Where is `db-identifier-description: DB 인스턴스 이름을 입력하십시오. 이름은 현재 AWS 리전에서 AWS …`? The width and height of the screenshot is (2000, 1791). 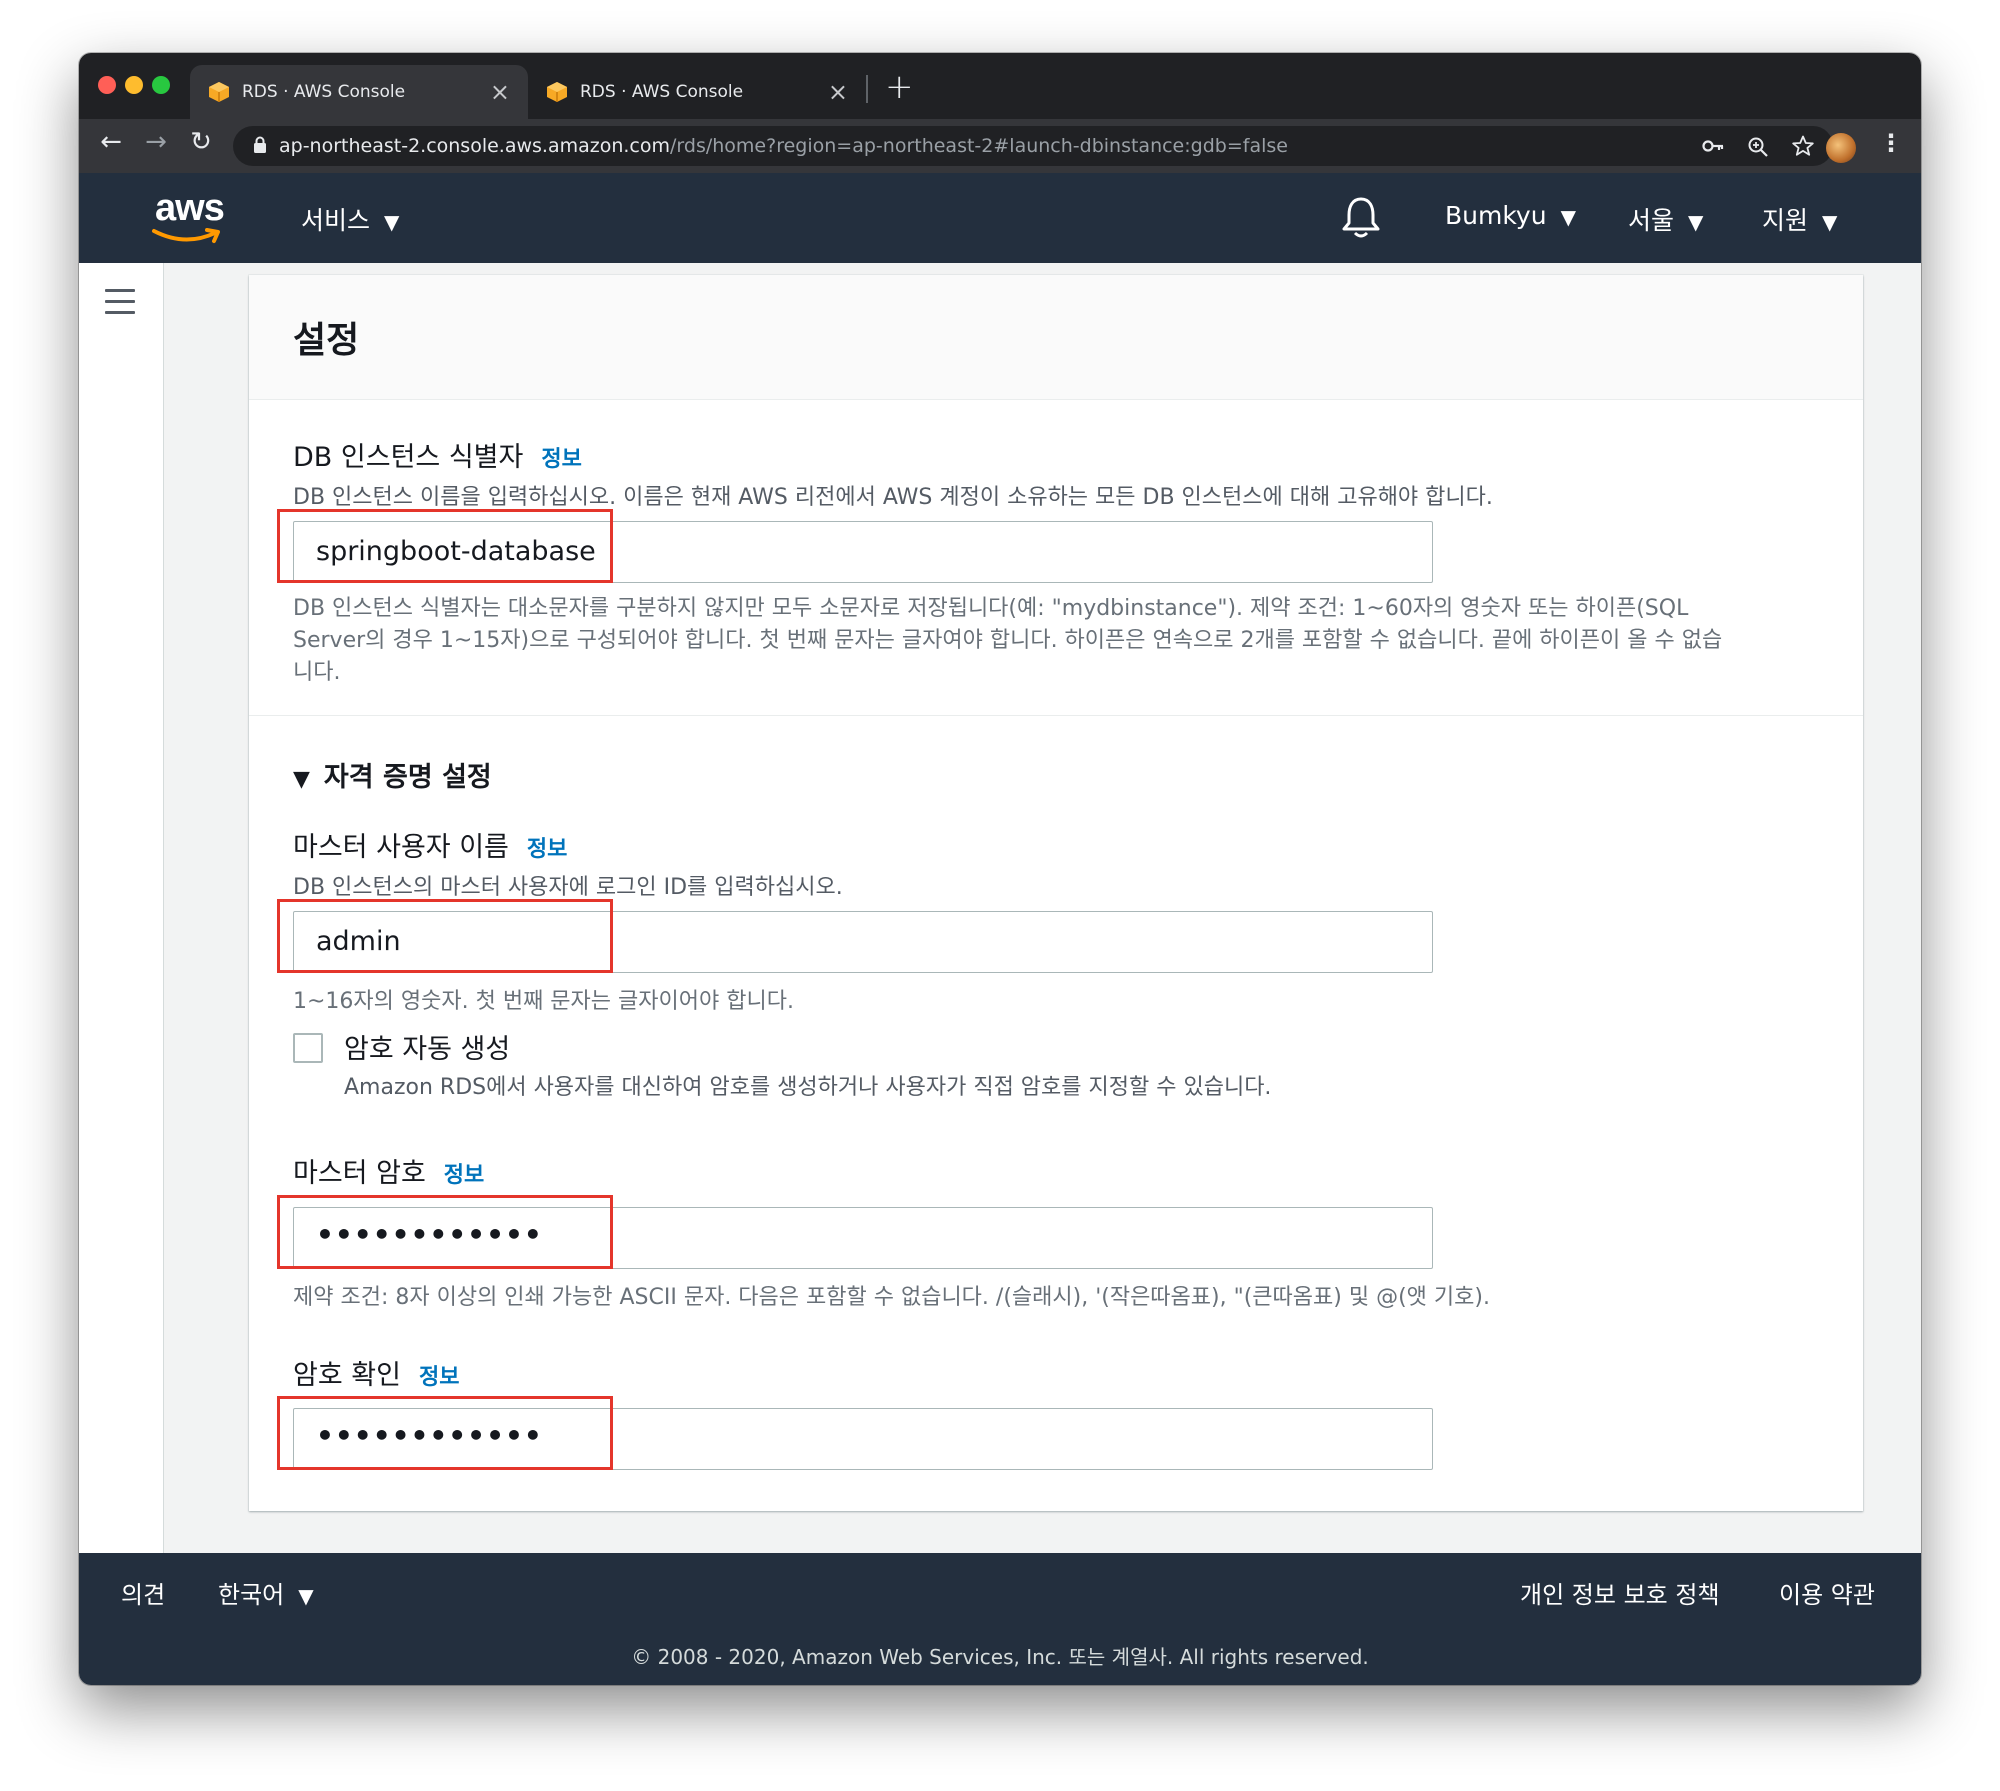
db-identifier-description: DB 인스턴스 이름을 입력하십시오. 이름은 현재 AWS 리전에서 AWS … is located at coordinates (893, 497).